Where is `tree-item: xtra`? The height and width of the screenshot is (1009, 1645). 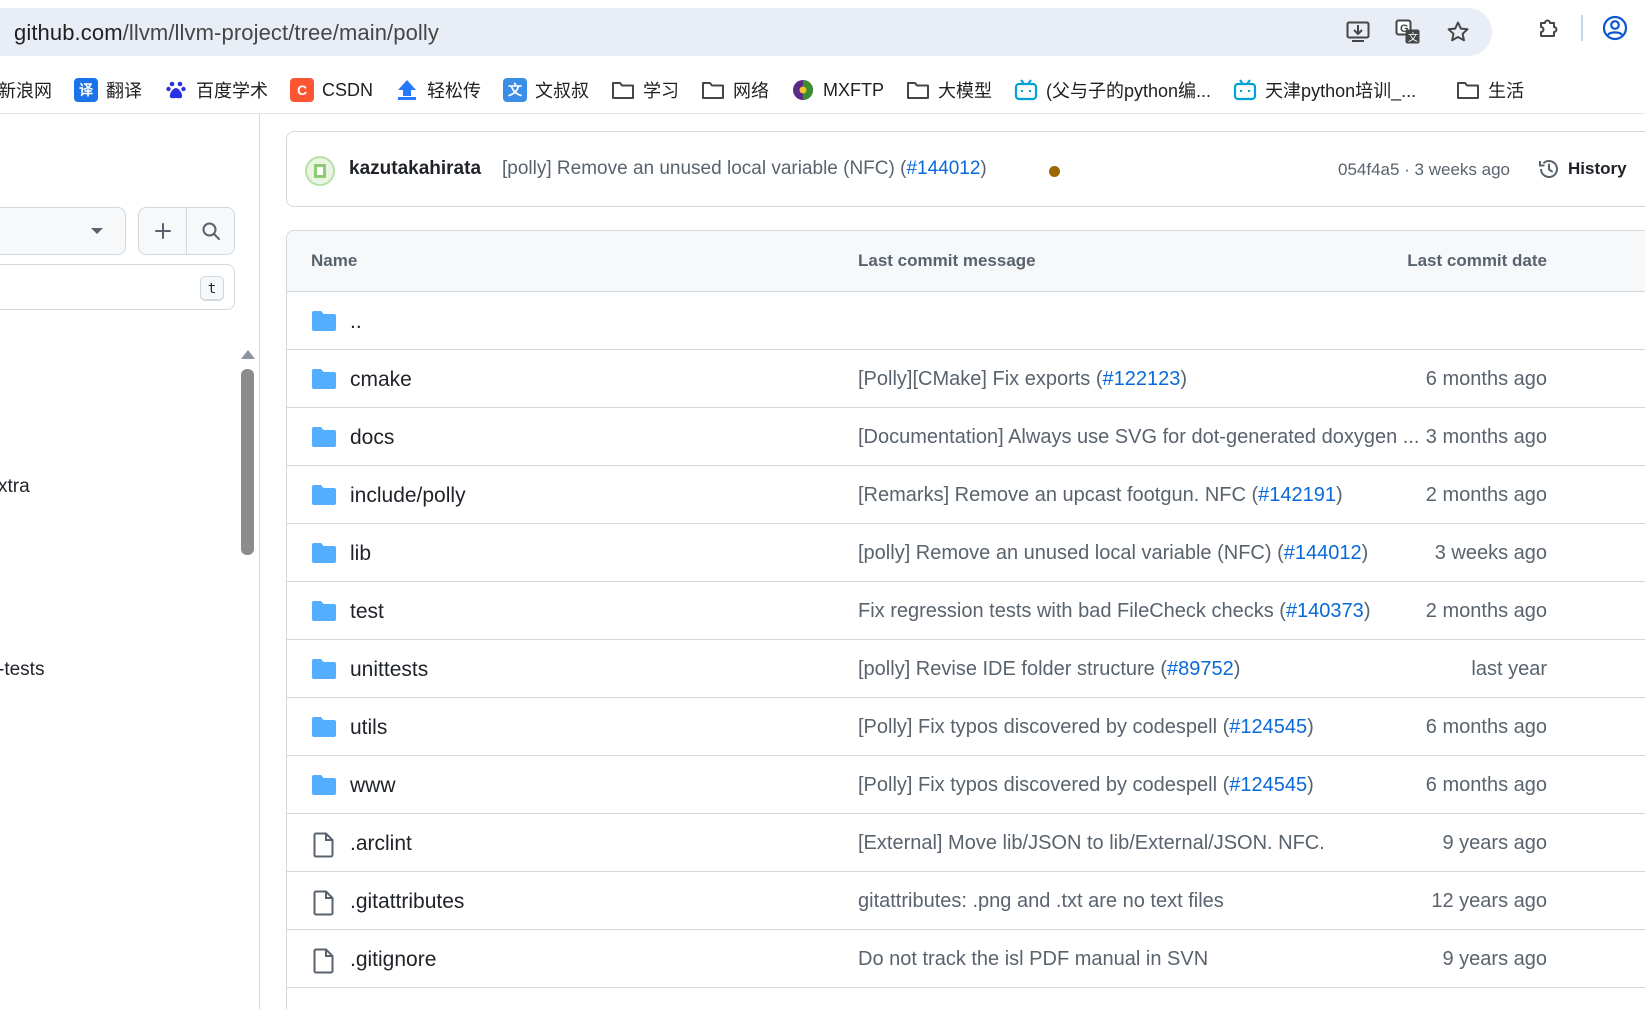
tree-item: xtra is located at coordinates (15, 487).